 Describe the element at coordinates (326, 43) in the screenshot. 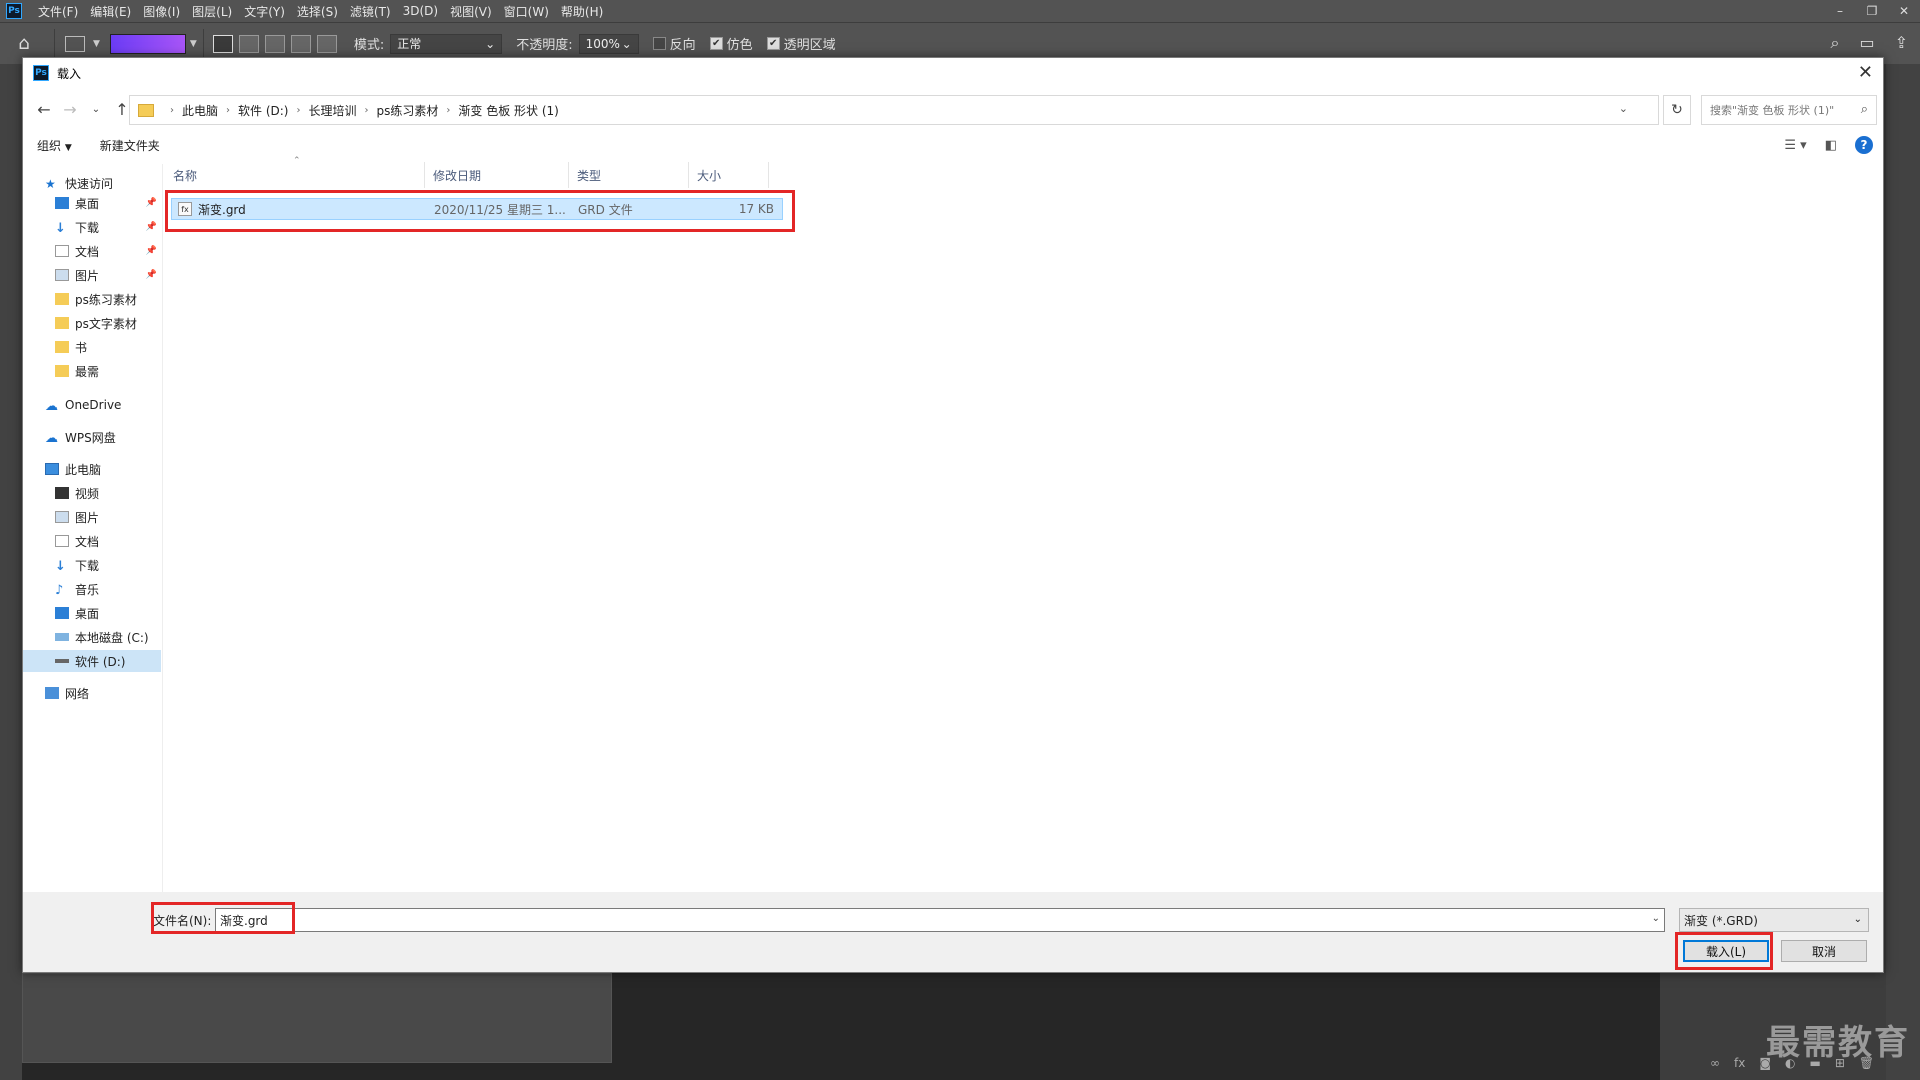

I see `diamond-gradient-icon` at that location.